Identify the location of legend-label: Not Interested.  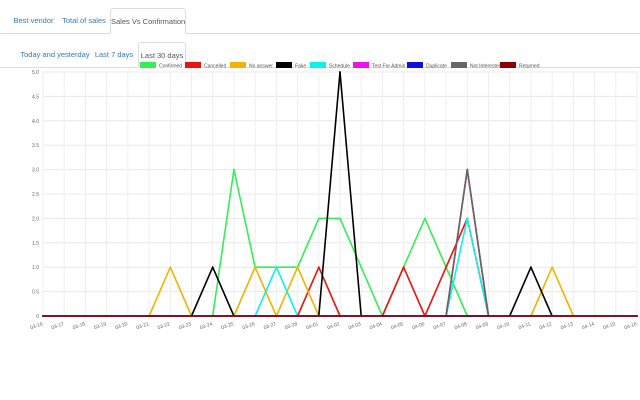
(486, 66).